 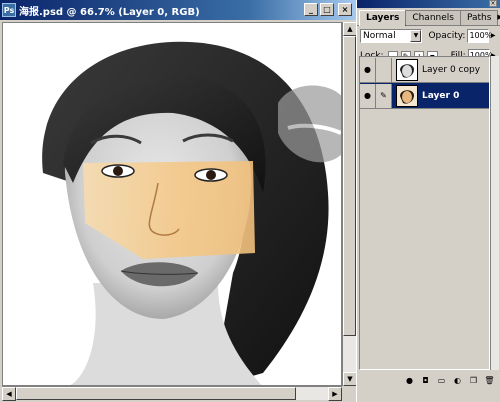 What do you see at coordinates (441, 380) in the screenshot?
I see `folder-icon: ▭` at bounding box center [441, 380].